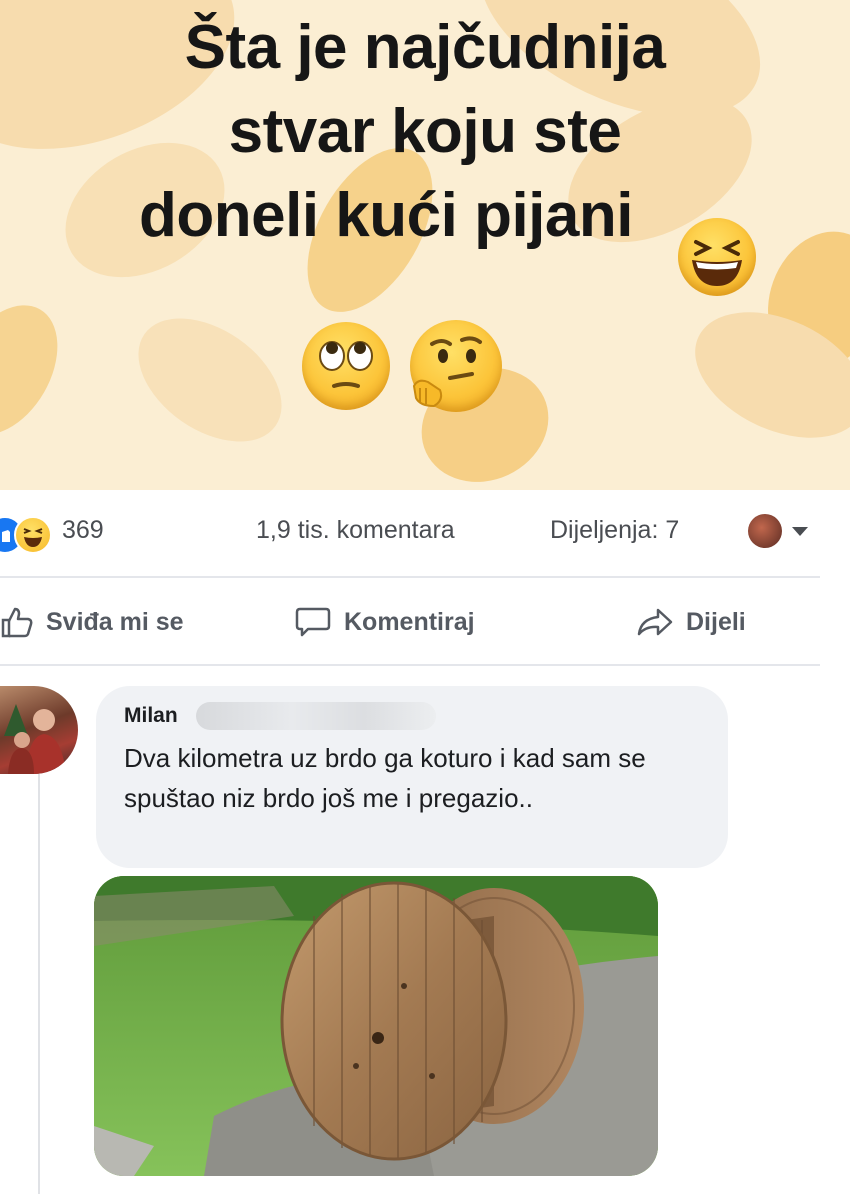 Image resolution: width=850 pixels, height=1200 pixels. I want to click on commenter-avatar, so click(39, 730).